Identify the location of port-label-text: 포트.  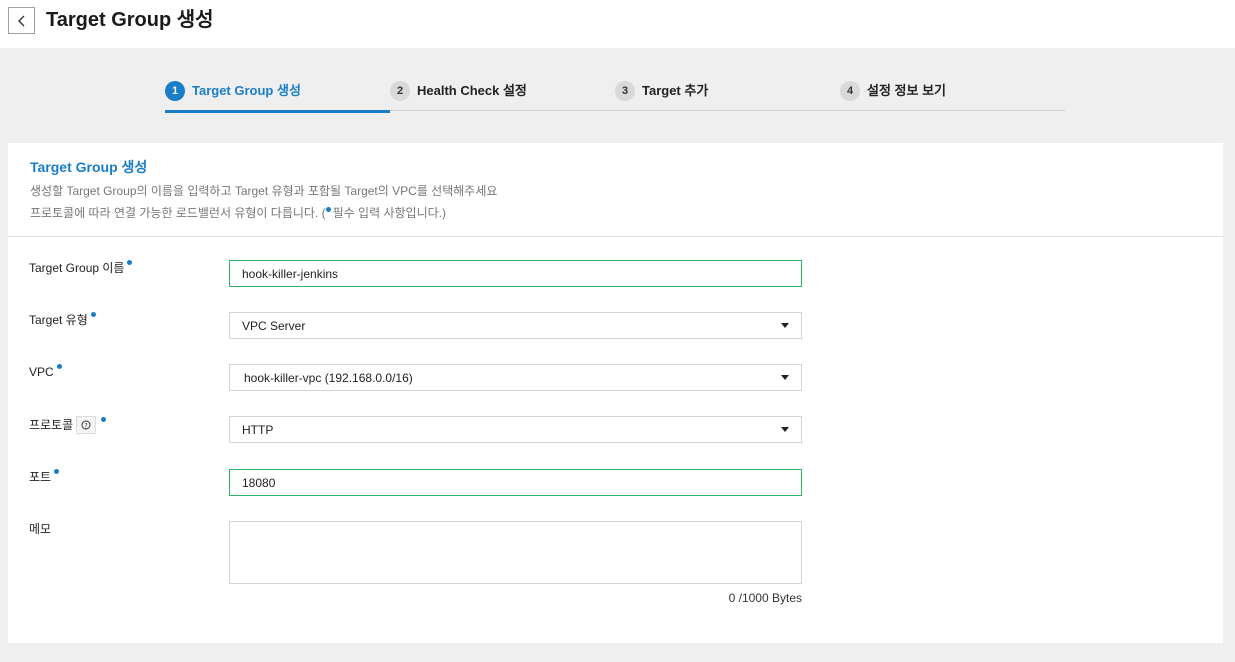
(40, 477).